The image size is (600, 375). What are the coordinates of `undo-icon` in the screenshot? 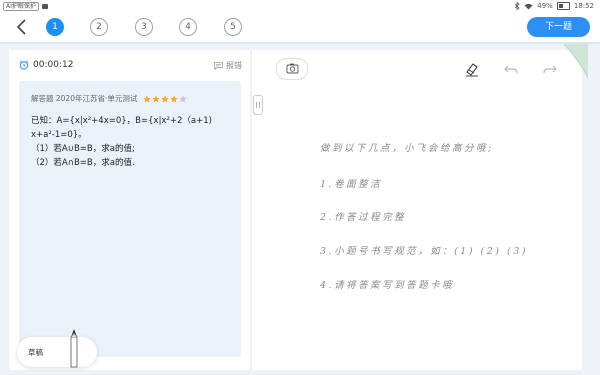 It's located at (511, 69).